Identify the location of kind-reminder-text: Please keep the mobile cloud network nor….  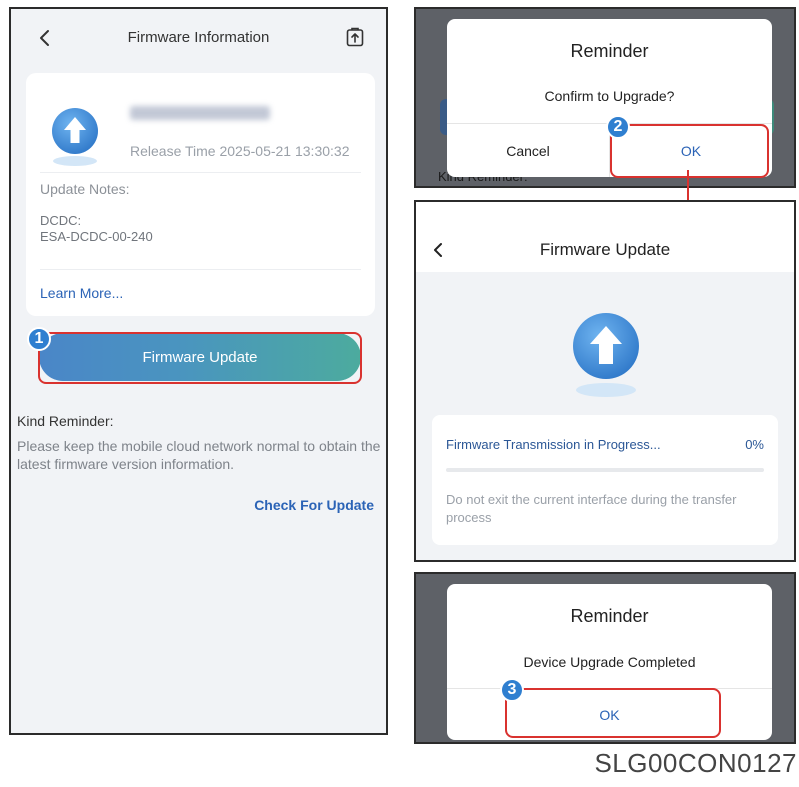
(199, 455).